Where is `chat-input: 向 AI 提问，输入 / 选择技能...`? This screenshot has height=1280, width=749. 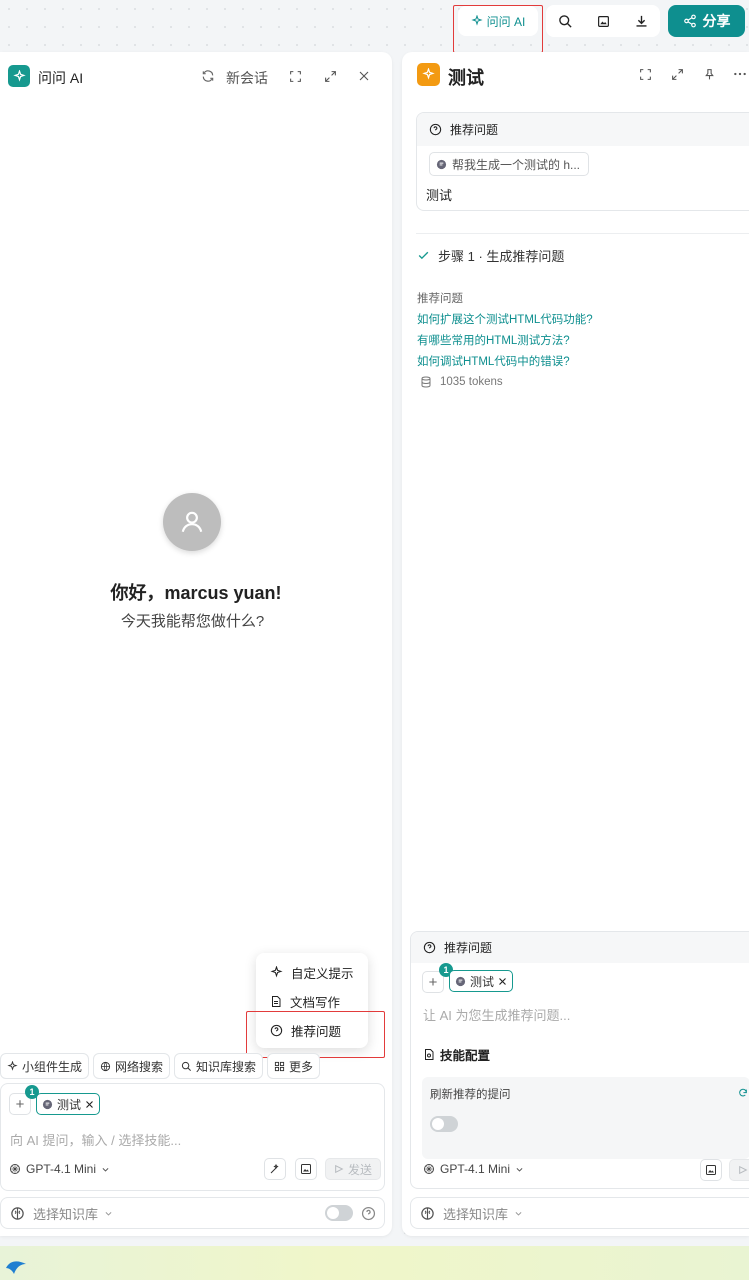
chat-input: 向 AI 提问，输入 / 选择技能... is located at coordinates (95, 1139).